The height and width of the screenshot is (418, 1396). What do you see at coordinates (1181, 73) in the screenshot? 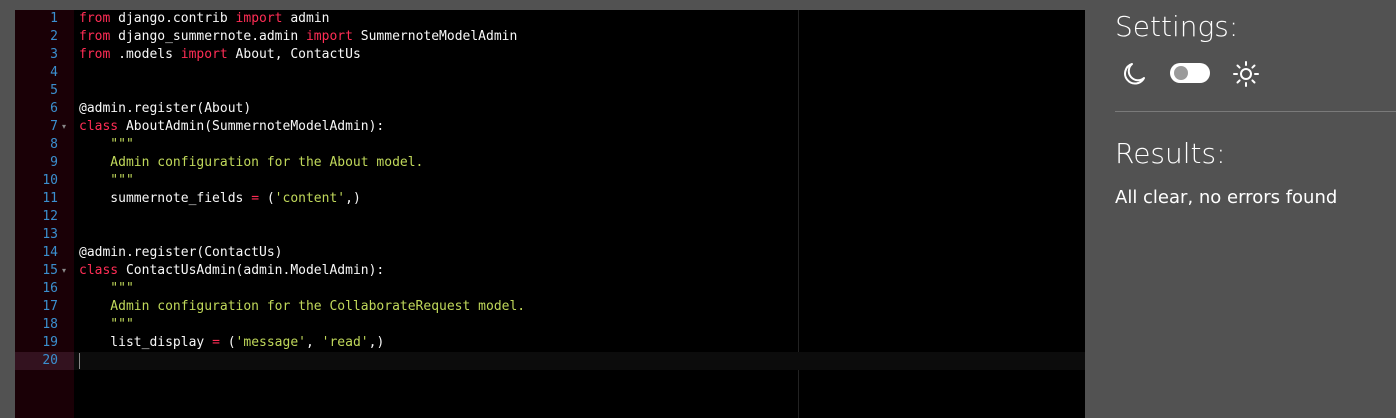
I see `theme-toggle-knob` at bounding box center [1181, 73].